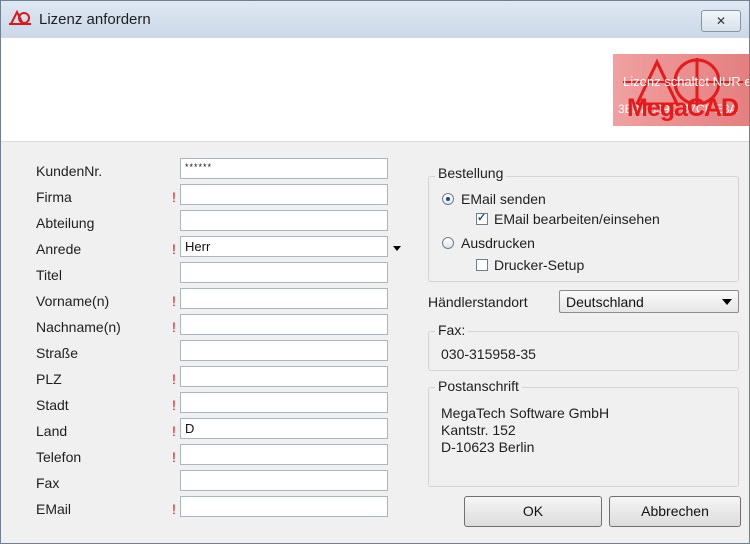 The height and width of the screenshot is (544, 750). Describe the element at coordinates (686, 81) in the screenshot. I see `license-info-text: Lizenz schaltet NUR e` at that location.